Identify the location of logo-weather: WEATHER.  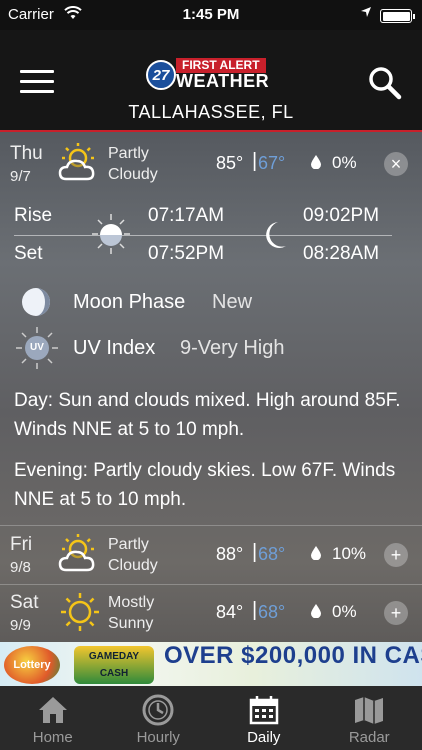
(223, 81).